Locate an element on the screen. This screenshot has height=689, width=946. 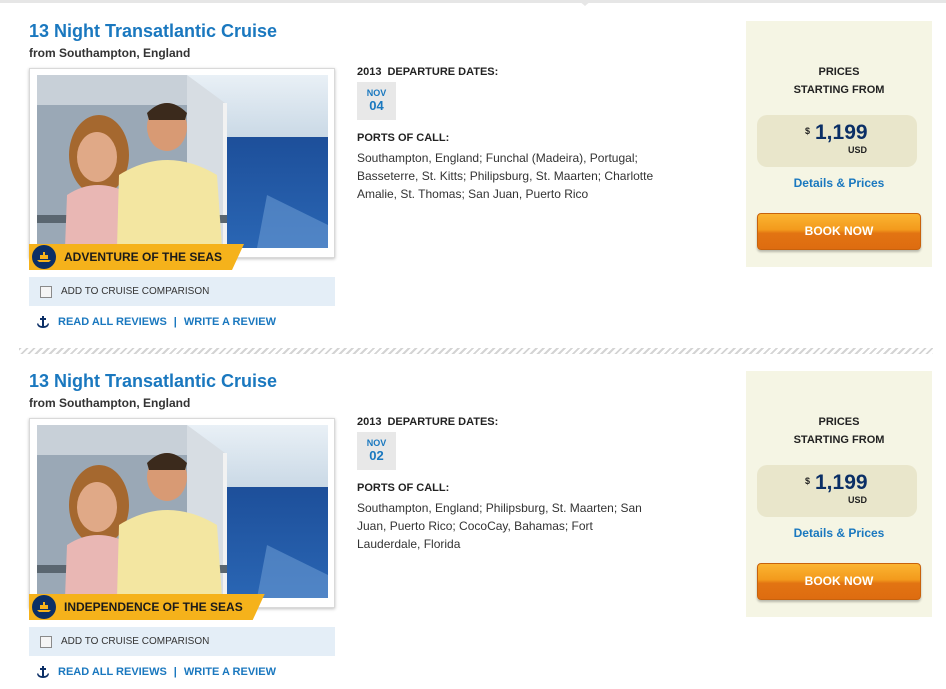
departure-date-button: NOV 04 is located at coordinates (376, 101).